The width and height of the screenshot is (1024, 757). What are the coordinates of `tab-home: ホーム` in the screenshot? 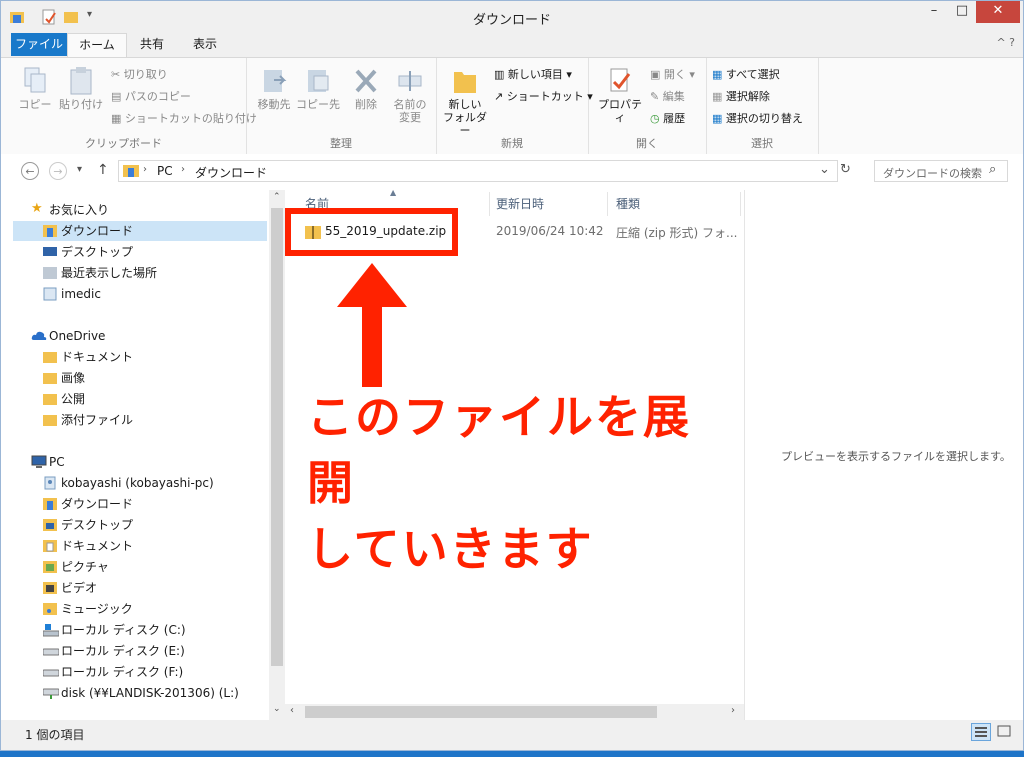 It's located at (97, 45).